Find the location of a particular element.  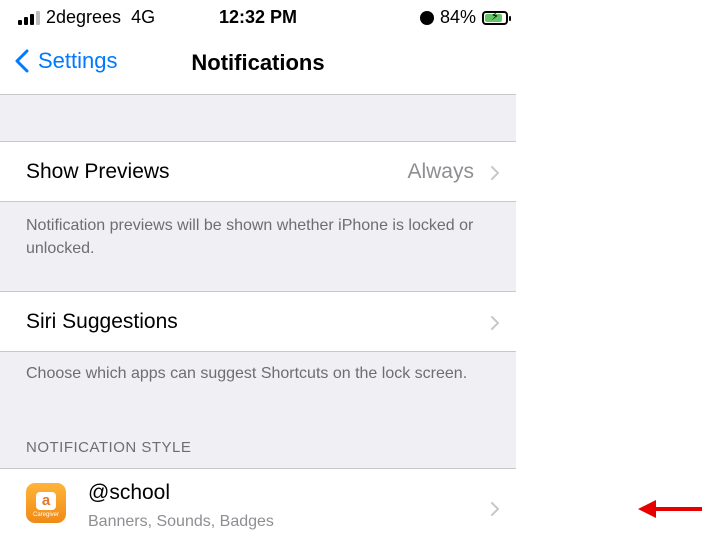

siri-suggestions-label: Siri Suggestions is located at coordinates (102, 321).